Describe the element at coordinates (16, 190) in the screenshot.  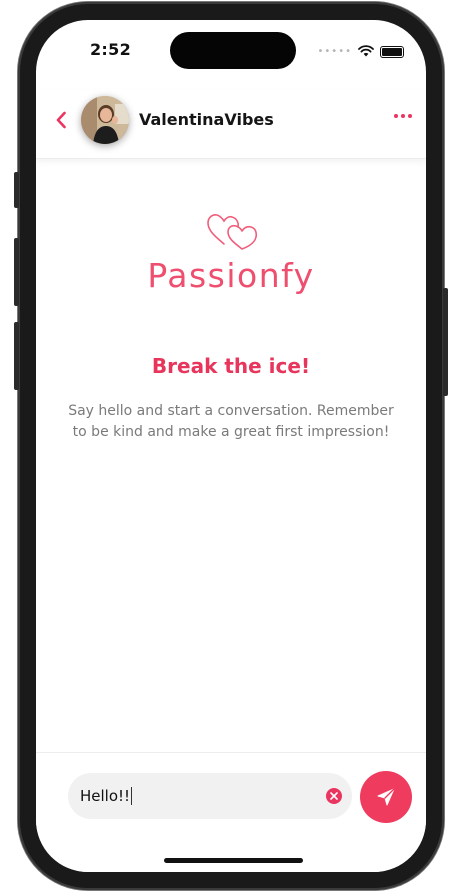
I see `mute-switch` at that location.